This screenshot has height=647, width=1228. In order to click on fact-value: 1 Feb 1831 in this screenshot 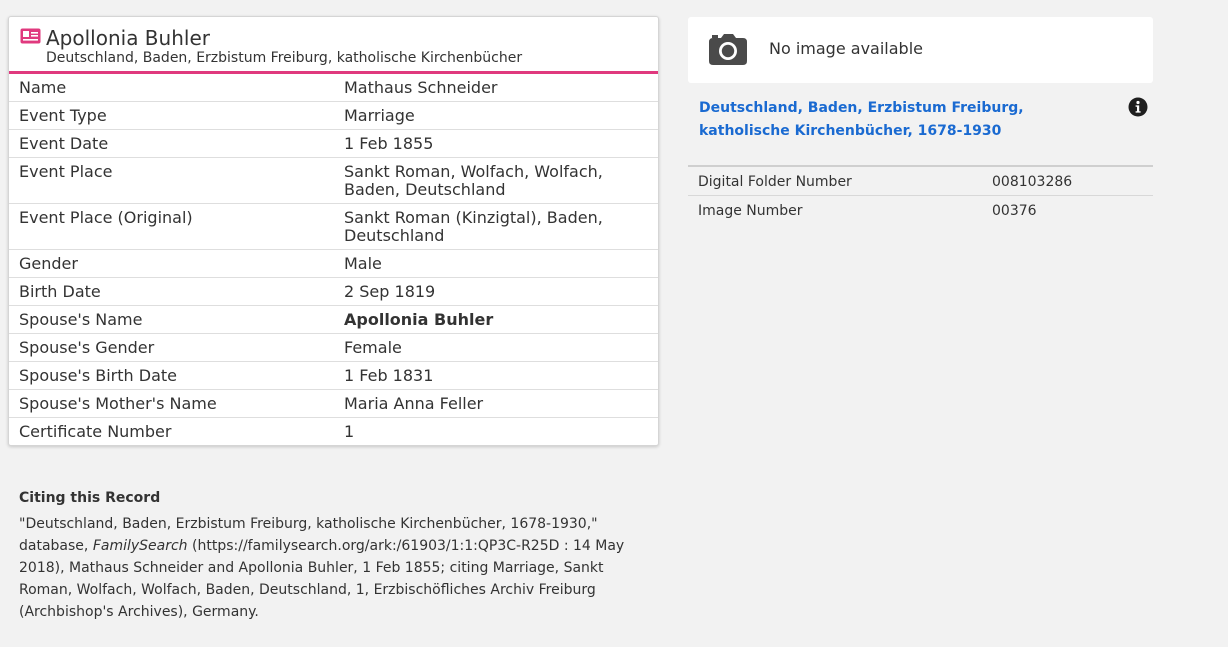, I will do `click(496, 375)`.